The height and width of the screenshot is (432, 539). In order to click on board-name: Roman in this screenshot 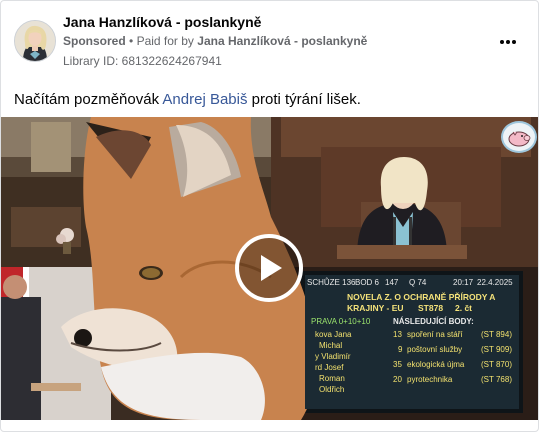, I will do `click(332, 378)`.